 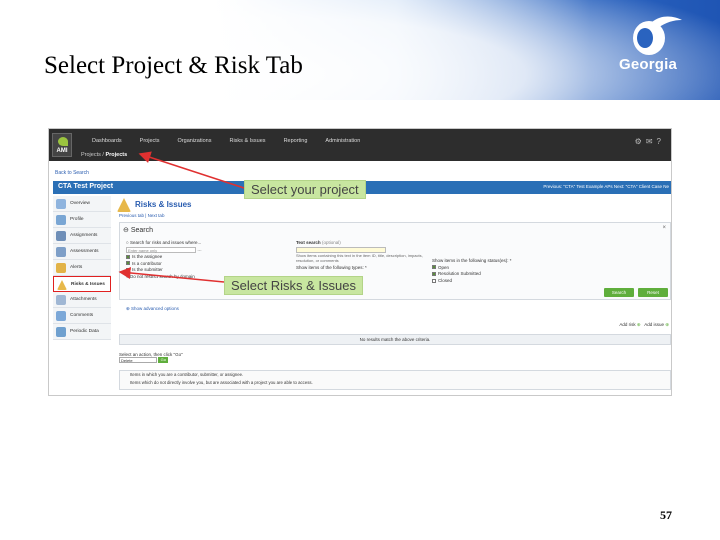 I want to click on project-name: CTA Test Project, so click(x=85, y=186).